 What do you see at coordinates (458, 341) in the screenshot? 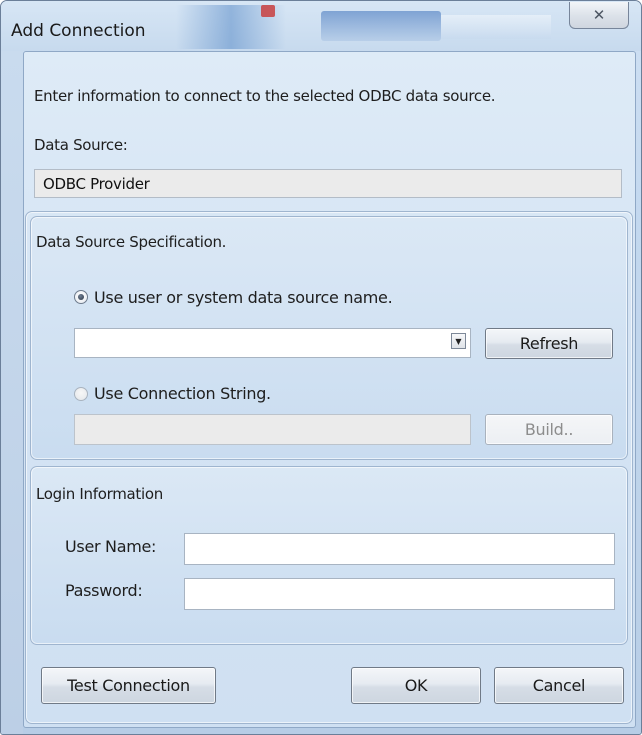
I see `chevron-down-icon: ▼` at bounding box center [458, 341].